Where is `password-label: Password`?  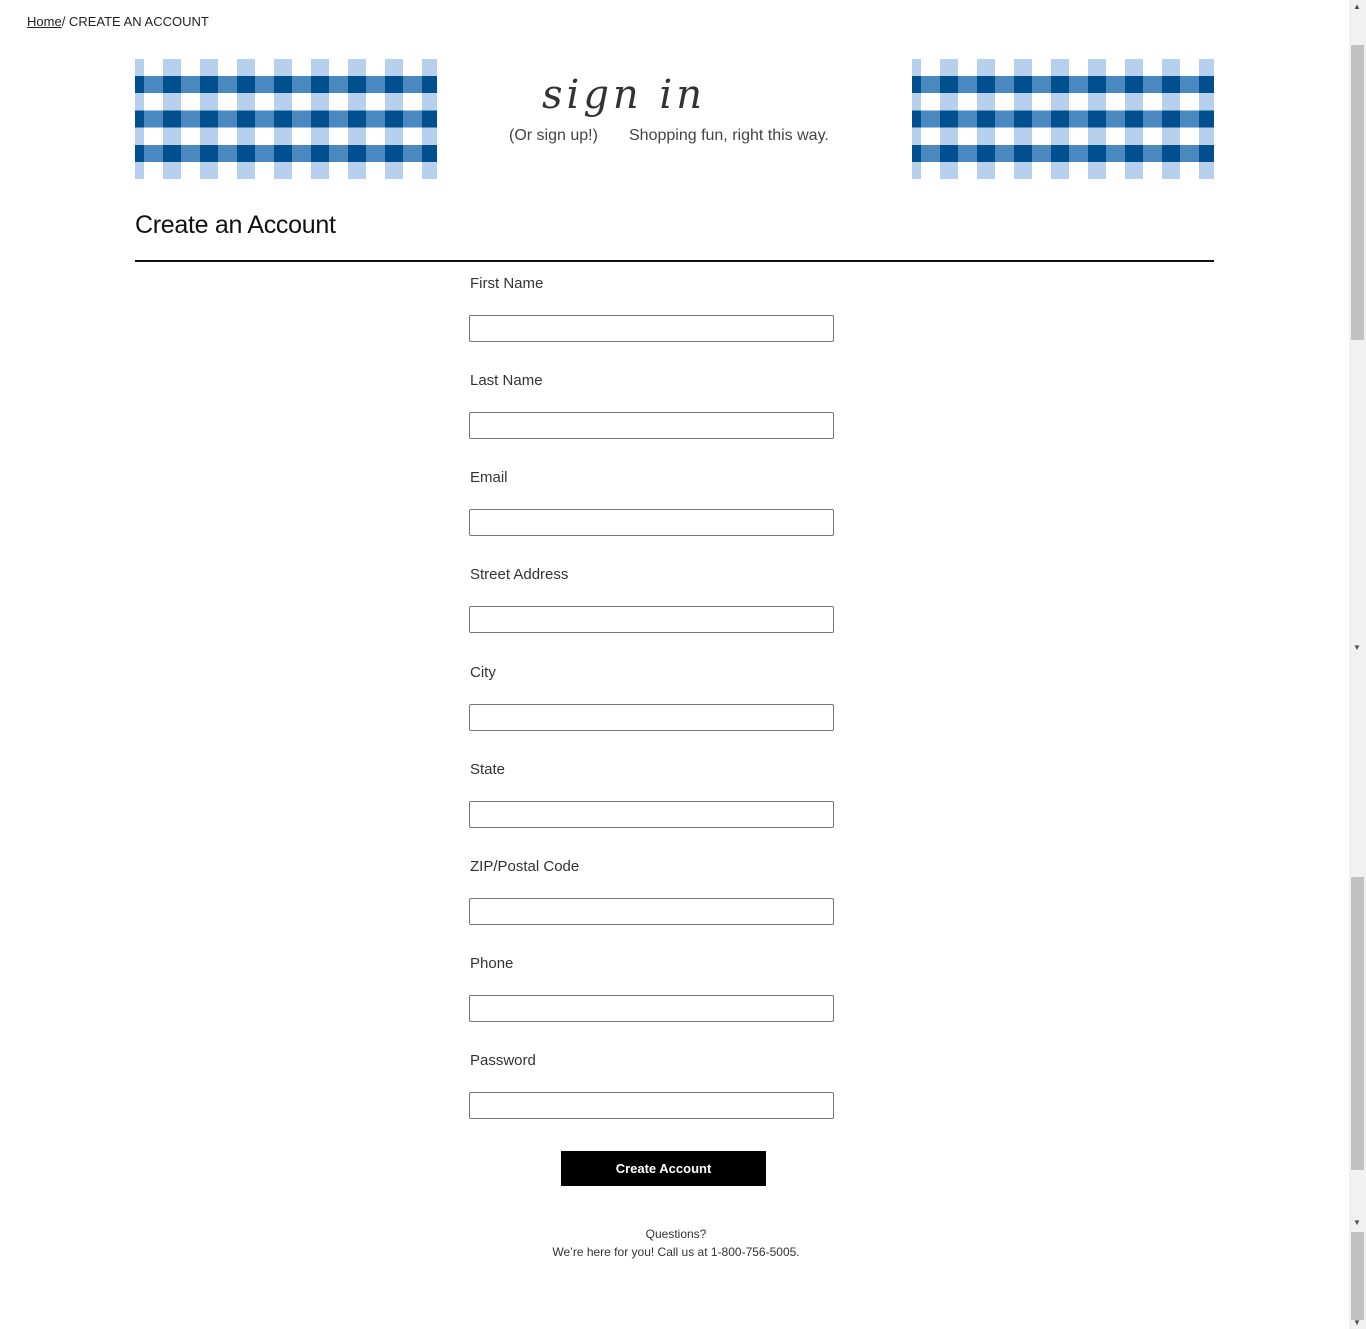
password-label: Password is located at coordinates (503, 1060).